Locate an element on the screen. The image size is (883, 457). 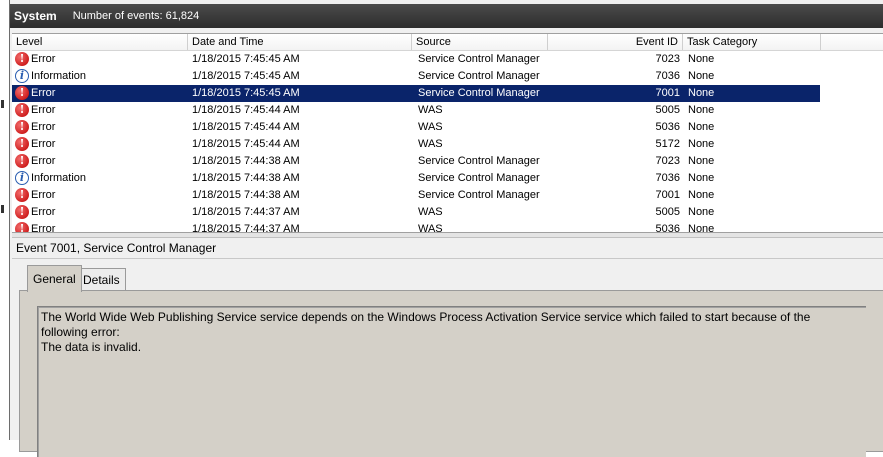
left-edge is located at coordinates (4, 220).